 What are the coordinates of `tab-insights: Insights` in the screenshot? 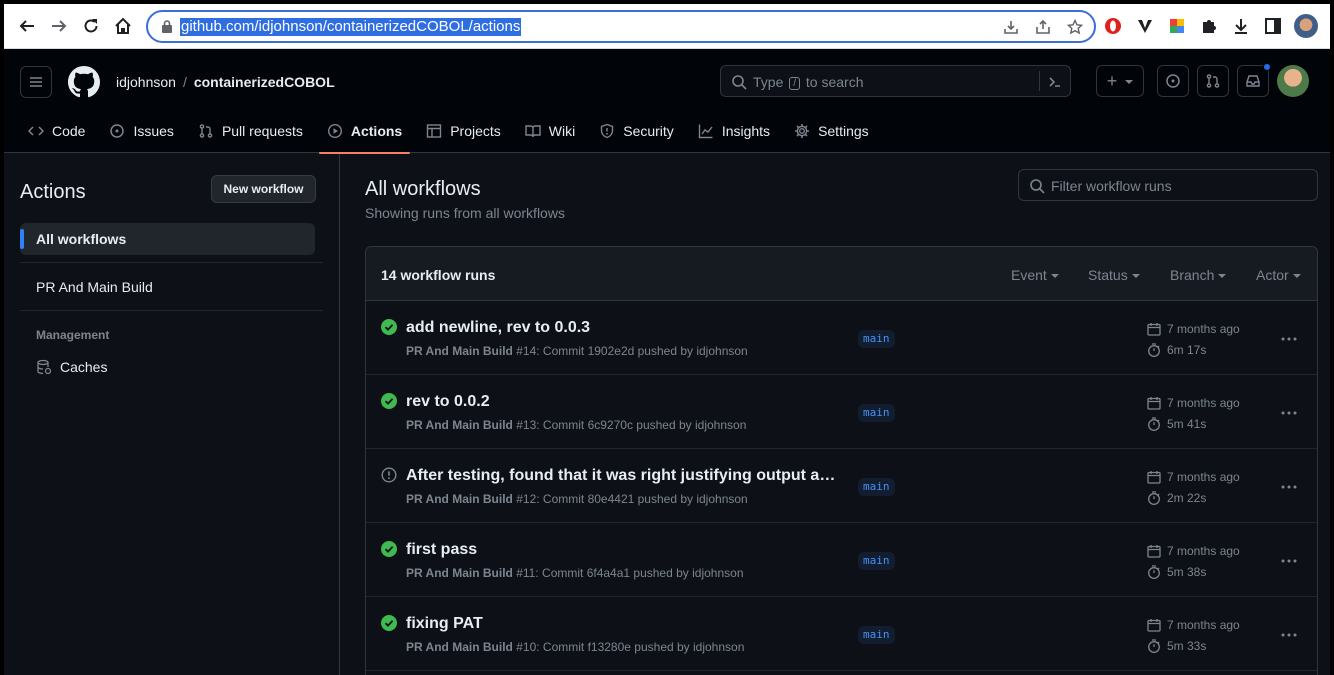 It's located at (734, 131).